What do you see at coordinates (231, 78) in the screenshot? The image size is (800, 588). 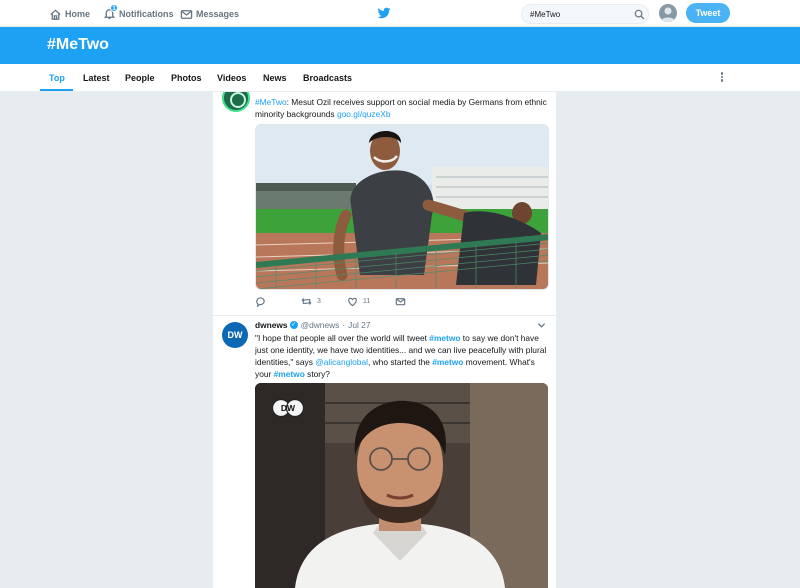 I see `tab-videos: Videos` at bounding box center [231, 78].